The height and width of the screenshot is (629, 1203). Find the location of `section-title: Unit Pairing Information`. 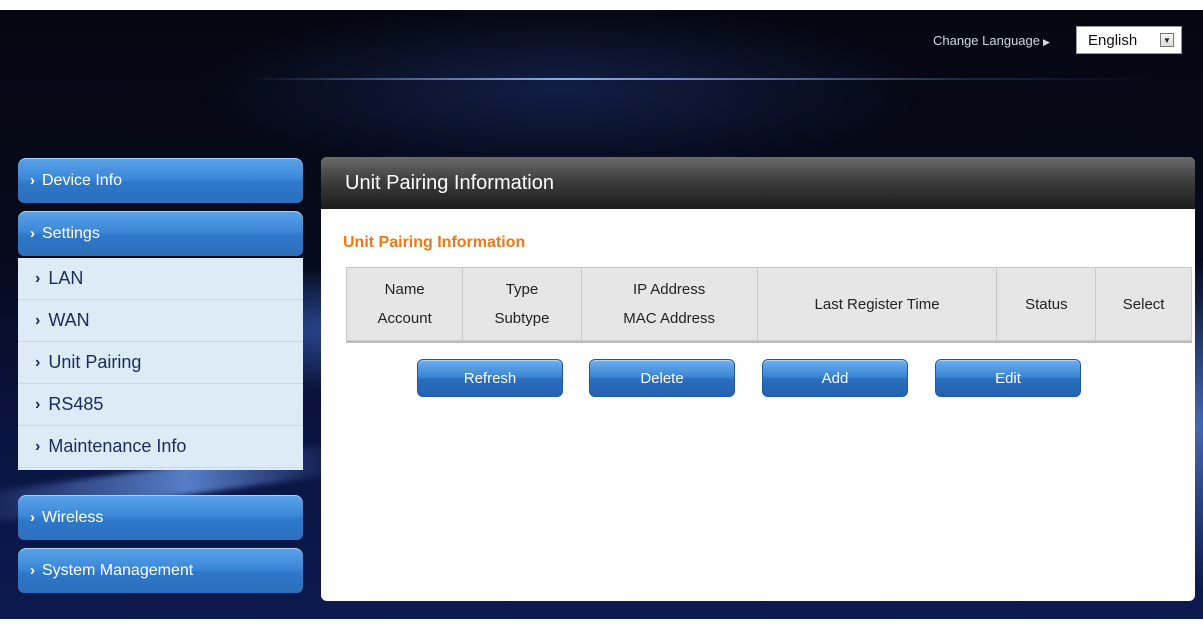

section-title: Unit Pairing Information is located at coordinates (434, 242).